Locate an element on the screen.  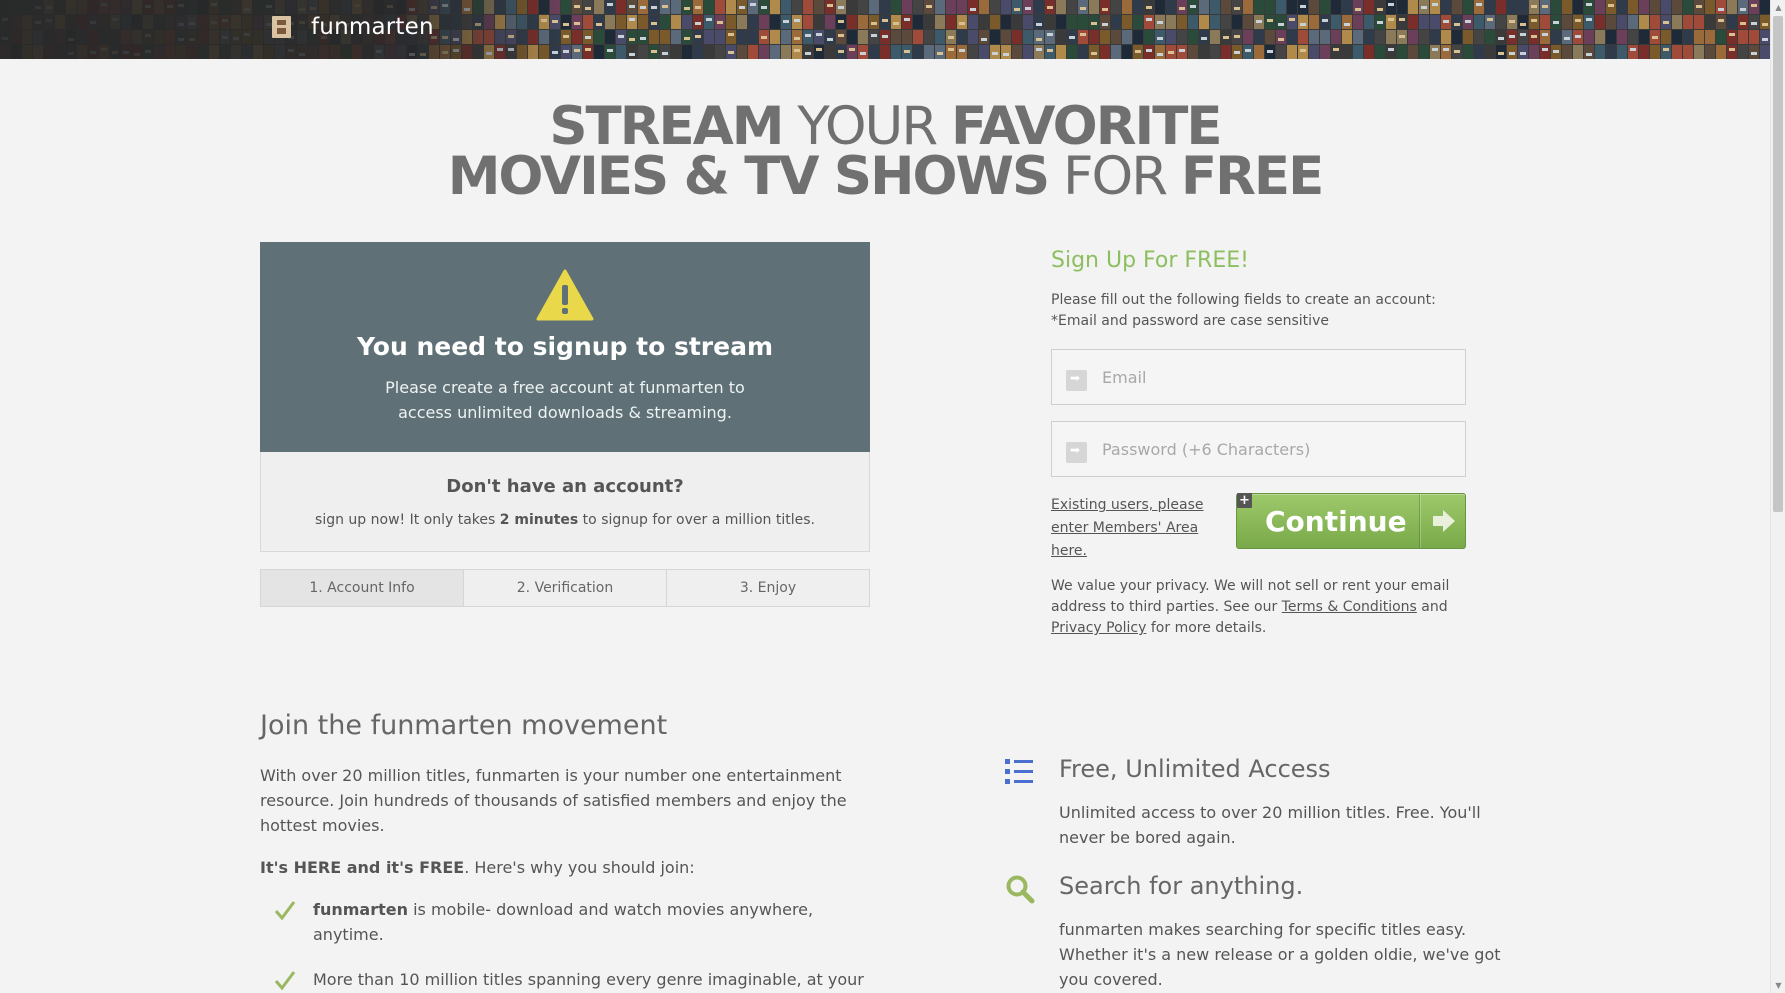
list-icon is located at coordinates (1019, 771).